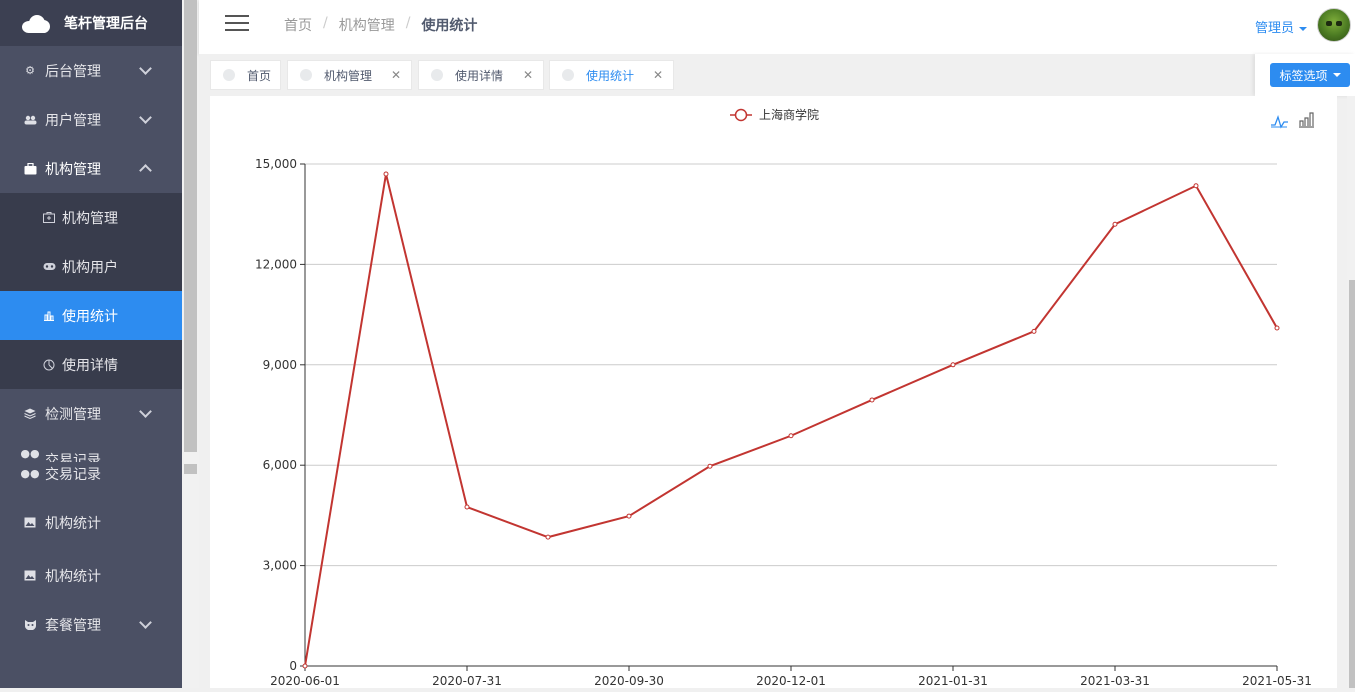 This screenshot has width=1355, height=692. I want to click on breadcrumb-home: 首页, so click(298, 25).